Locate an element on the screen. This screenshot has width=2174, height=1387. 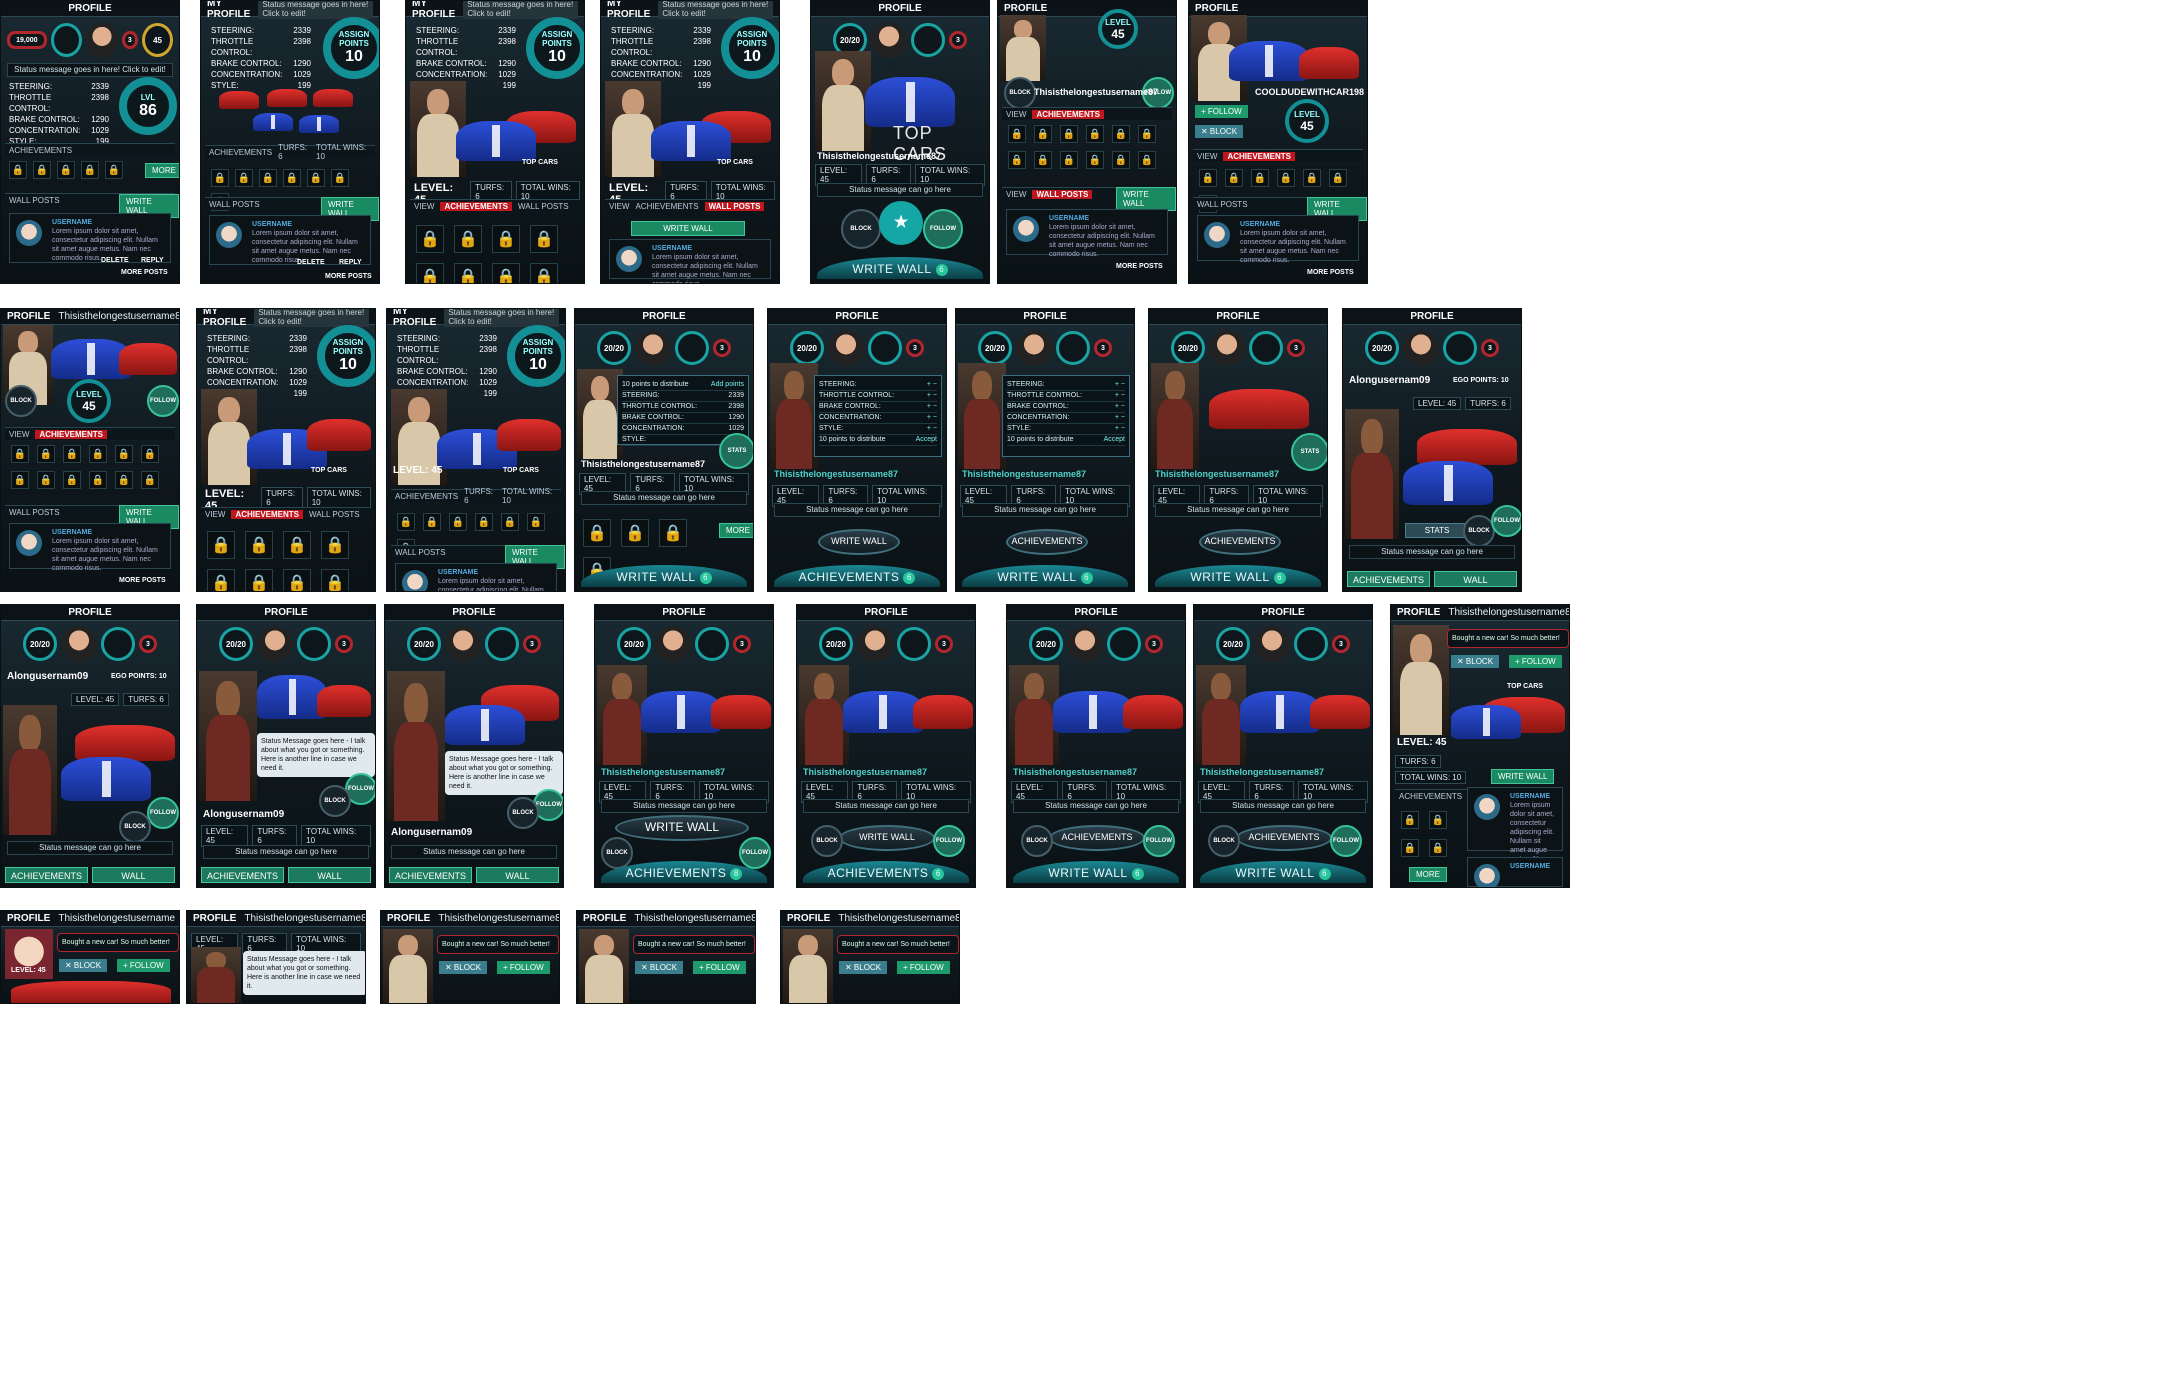
star-icon: ★ is located at coordinates (901, 223).